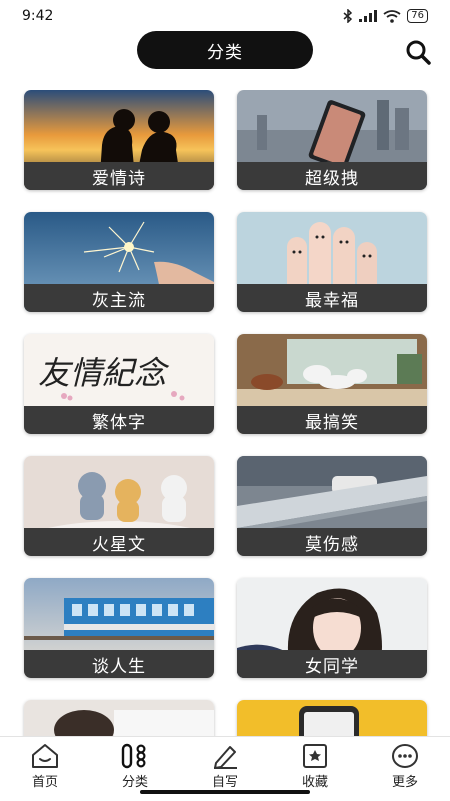 Image resolution: width=450 pixels, height=801 pixels. I want to click on tab-label: 收藏, so click(314, 782).